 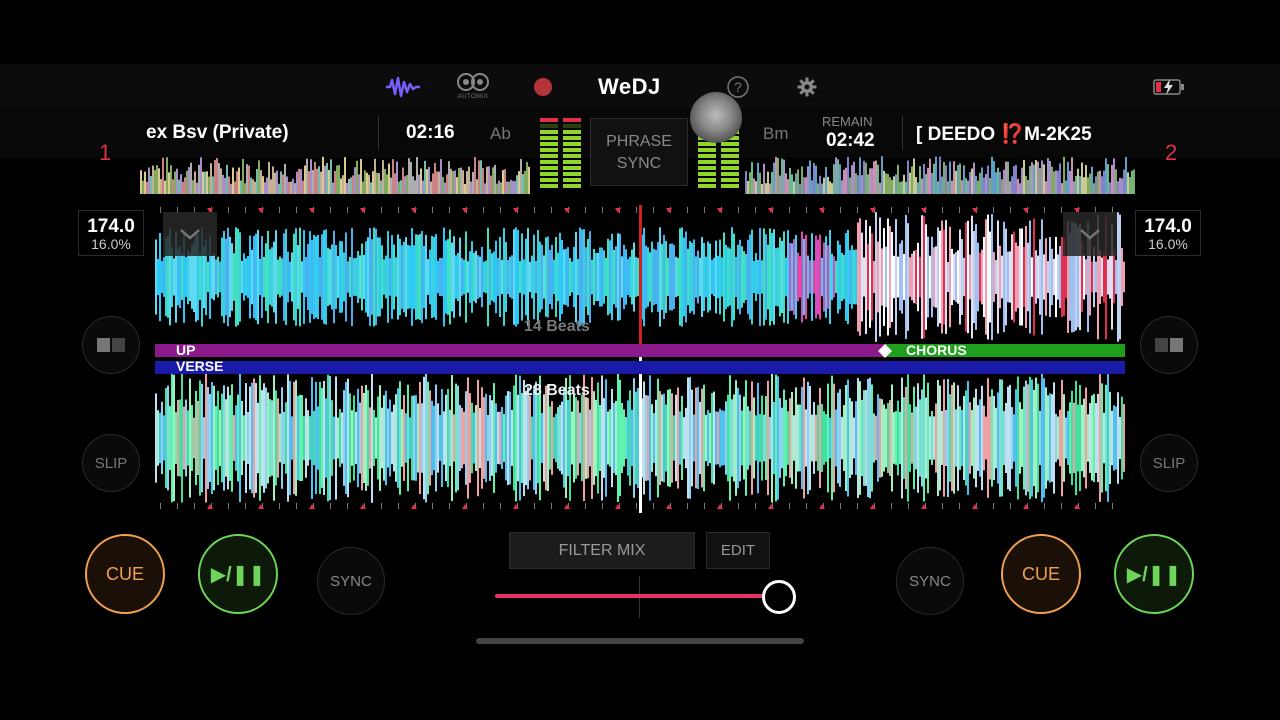 I want to click on deck-1-sync-button: SYNC, so click(x=351, y=581).